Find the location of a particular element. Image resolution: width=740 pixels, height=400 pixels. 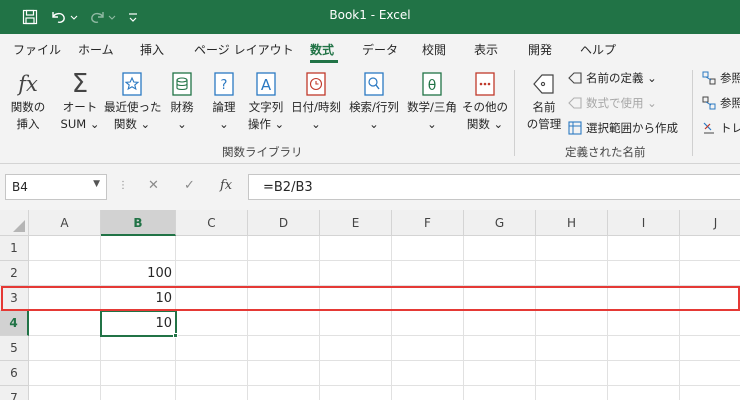

column-header-f: F is located at coordinates (428, 223).